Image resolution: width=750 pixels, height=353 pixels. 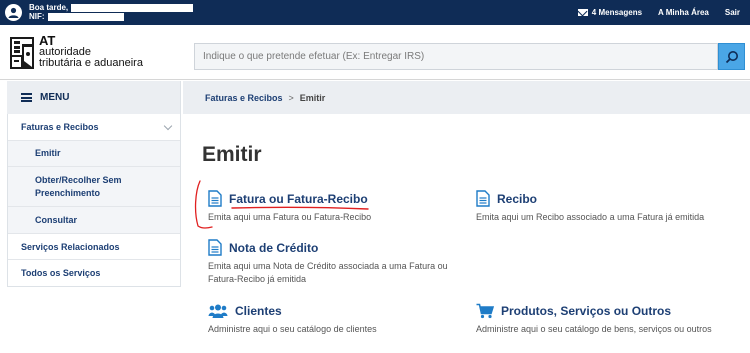 What do you see at coordinates (517, 199) in the screenshot?
I see `card-title-link: Recibo` at bounding box center [517, 199].